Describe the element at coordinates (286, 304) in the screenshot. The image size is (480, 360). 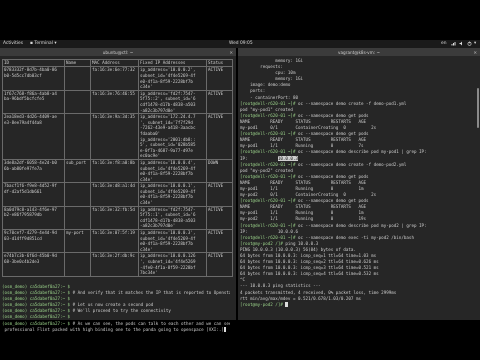
I see `text-cursor` at that location.